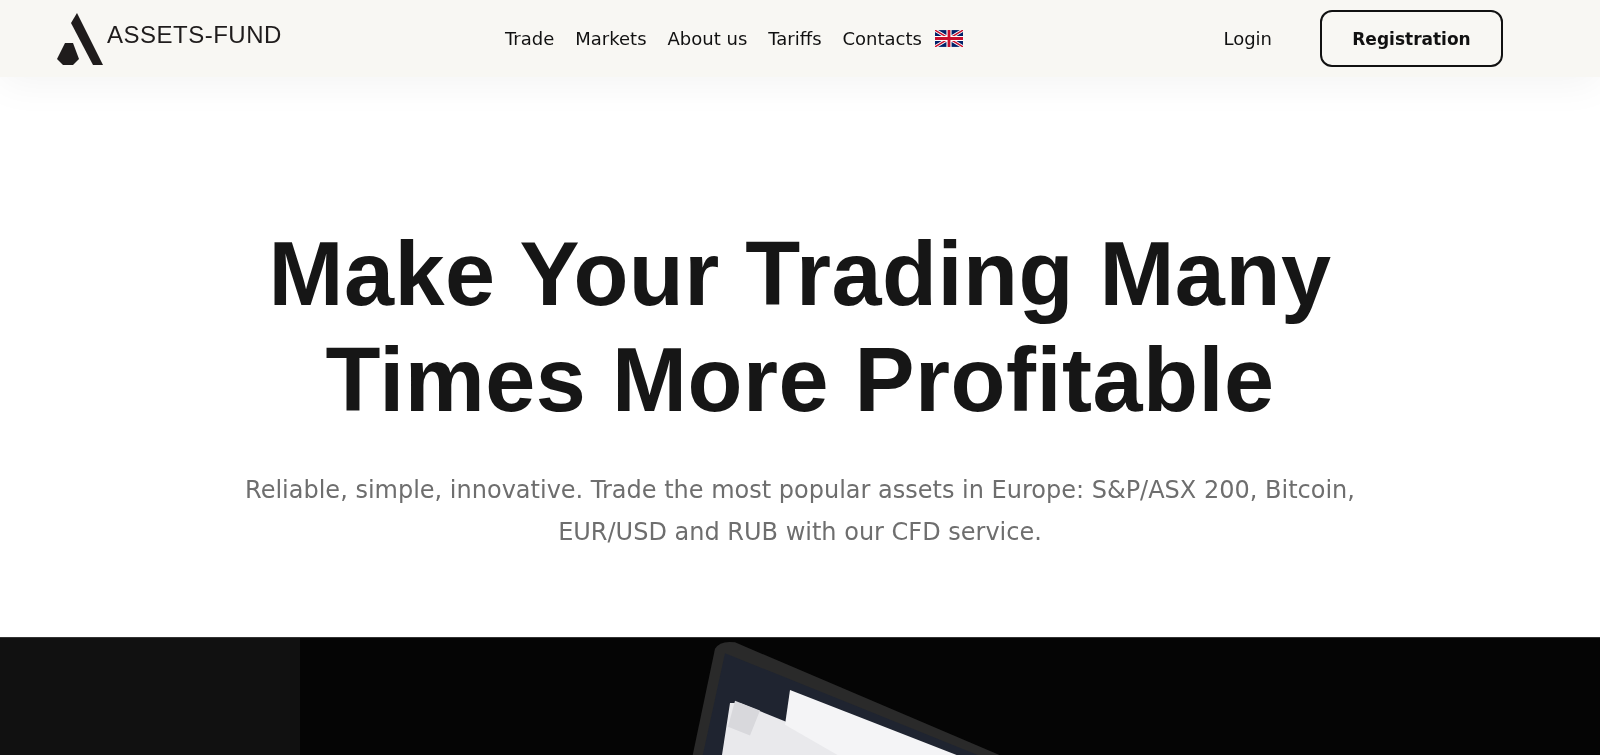 Image resolution: width=1600 pixels, height=755 pixels. What do you see at coordinates (882, 38) in the screenshot?
I see `nav-link: Contacts` at bounding box center [882, 38].